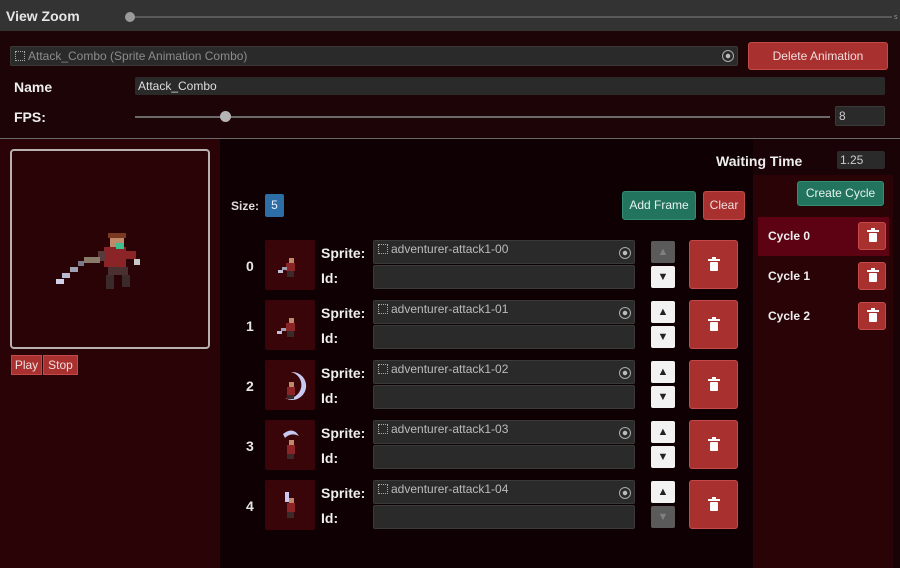 The width and height of the screenshot is (900, 568). What do you see at coordinates (374, 56) in the screenshot?
I see `animation-object-field: Attack_Combo (Sprite Animation Combo)` at bounding box center [374, 56].